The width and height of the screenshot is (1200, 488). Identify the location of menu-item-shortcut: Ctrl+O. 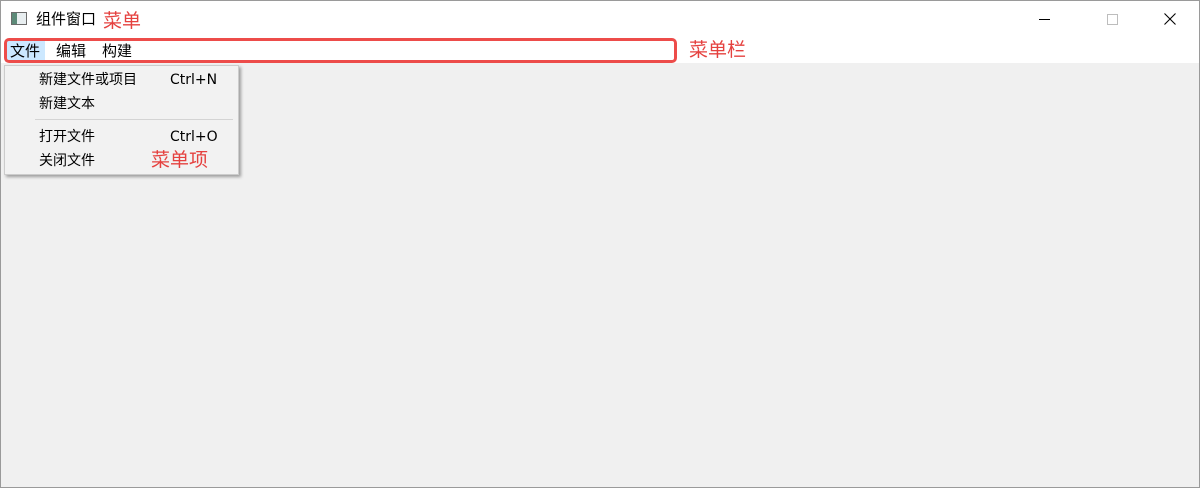
(194, 137).